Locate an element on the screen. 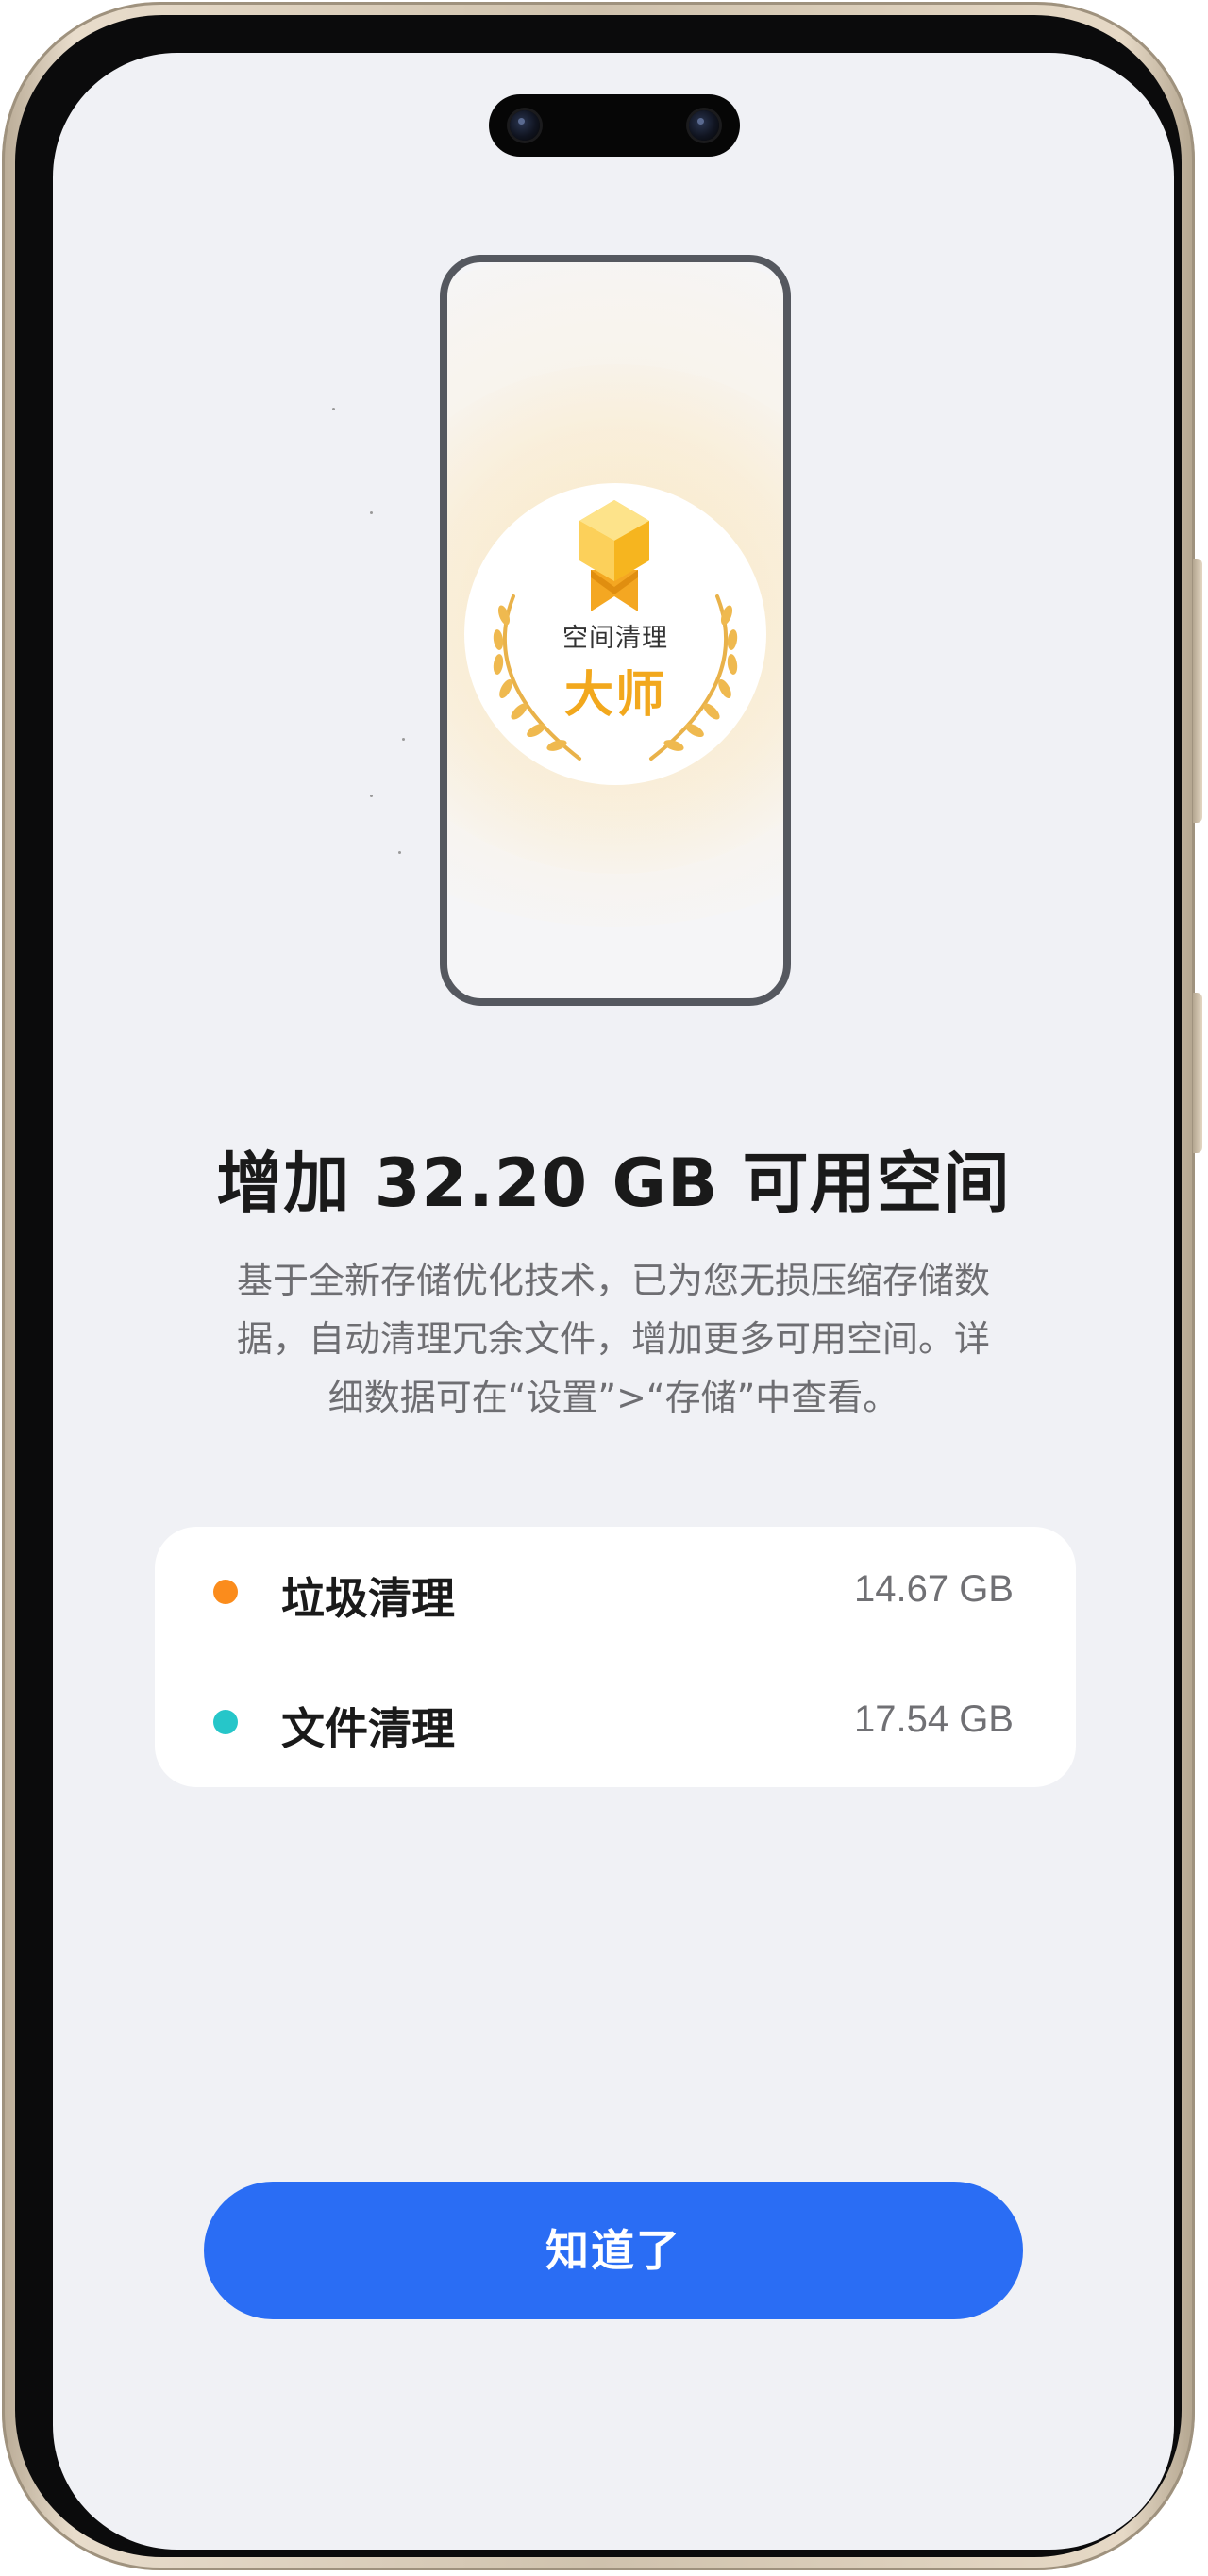 The image size is (1208, 2576). list-item: 垃圾清理 14.67 GB is located at coordinates (615, 1592).